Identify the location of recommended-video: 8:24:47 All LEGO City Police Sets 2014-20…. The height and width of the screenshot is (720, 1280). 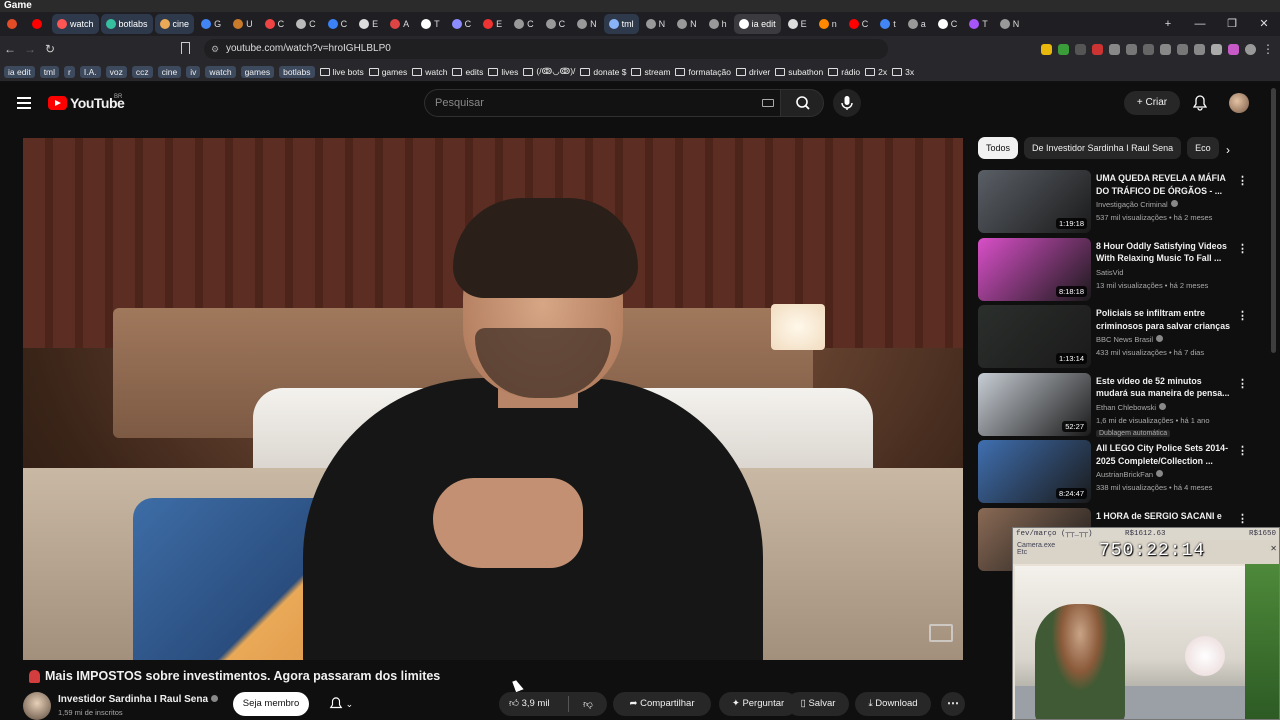
(1114, 474).